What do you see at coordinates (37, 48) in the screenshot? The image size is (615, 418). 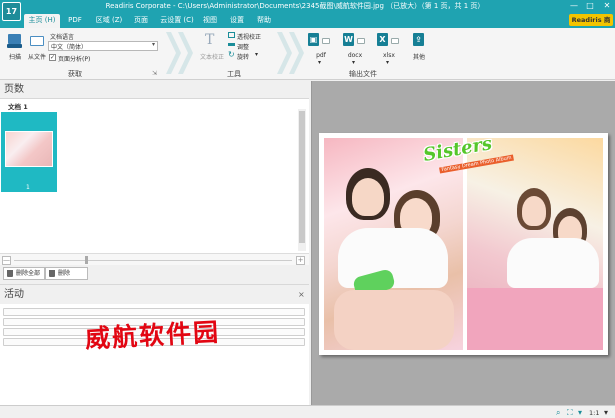 I see `from-file-button: 从文件` at bounding box center [37, 48].